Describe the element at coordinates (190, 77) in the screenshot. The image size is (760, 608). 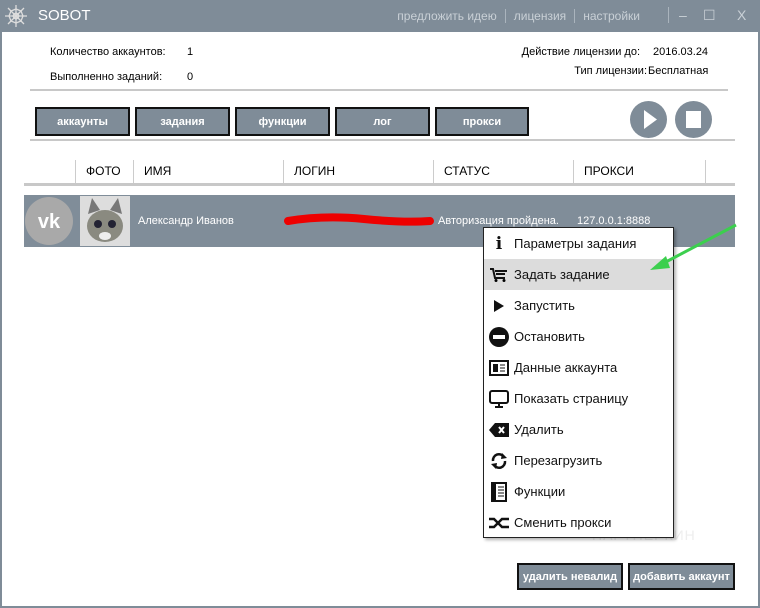
I see `tasks-done-value: 0` at that location.